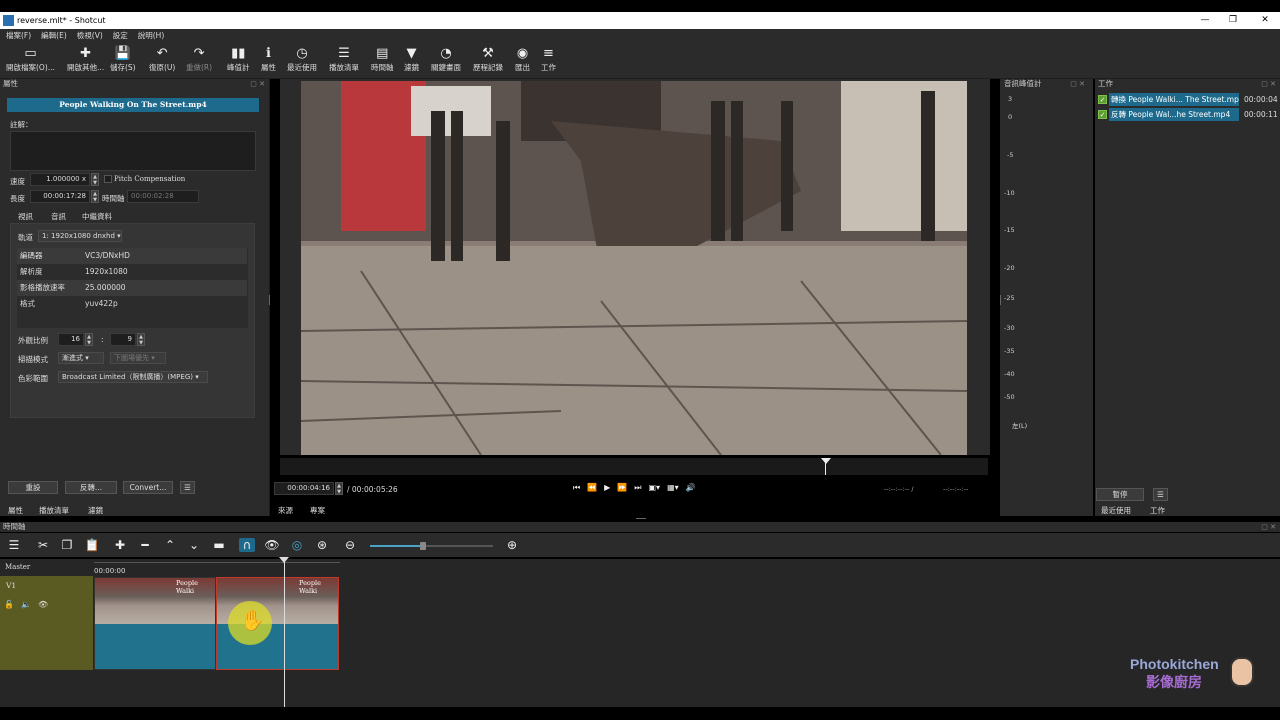 Image resolution: width=1280 pixels, height=720 pixels. Describe the element at coordinates (322, 545) in the screenshot. I see `ripple-all-icon: ⊛` at that location.